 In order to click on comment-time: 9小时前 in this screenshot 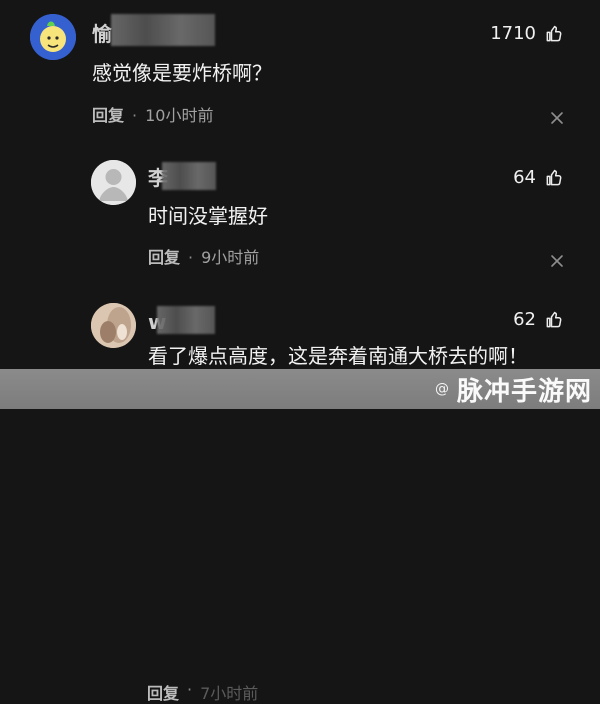, I will do `click(230, 257)`.